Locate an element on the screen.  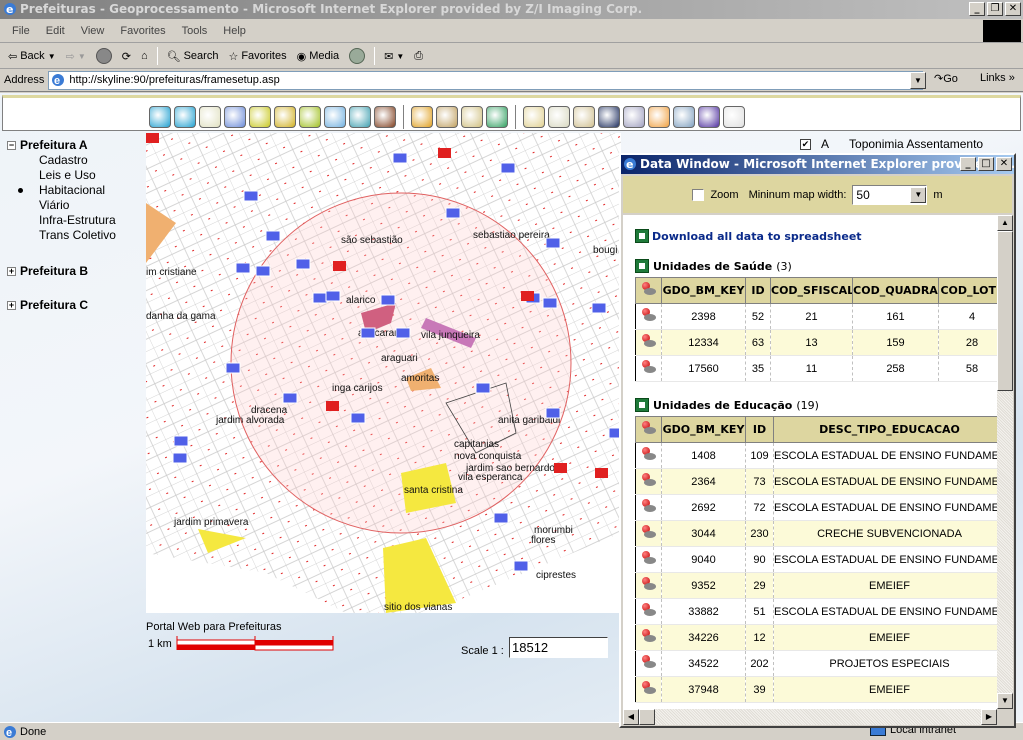
links-button: Links » is located at coordinates (997, 78).